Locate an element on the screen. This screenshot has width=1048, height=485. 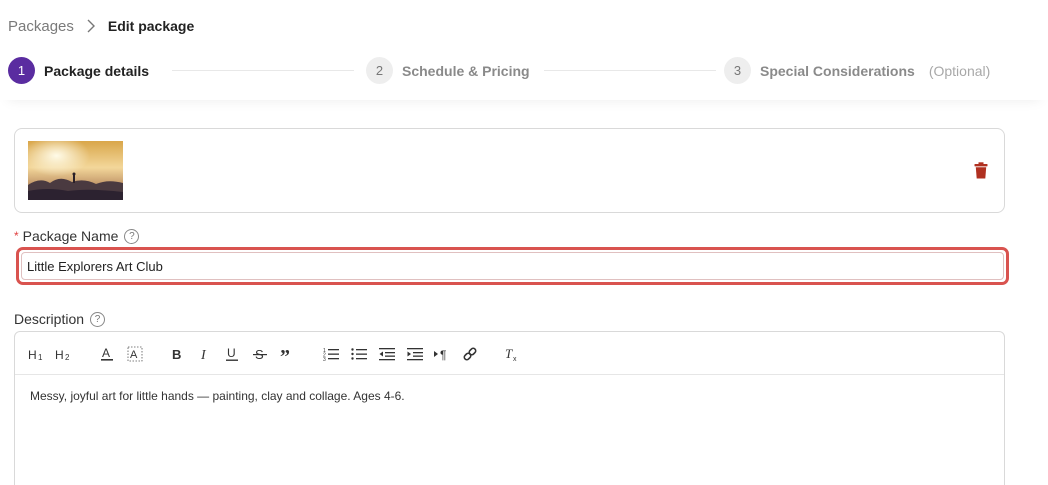
breadcrumb: Packages Edit package is located at coordinates (101, 26).